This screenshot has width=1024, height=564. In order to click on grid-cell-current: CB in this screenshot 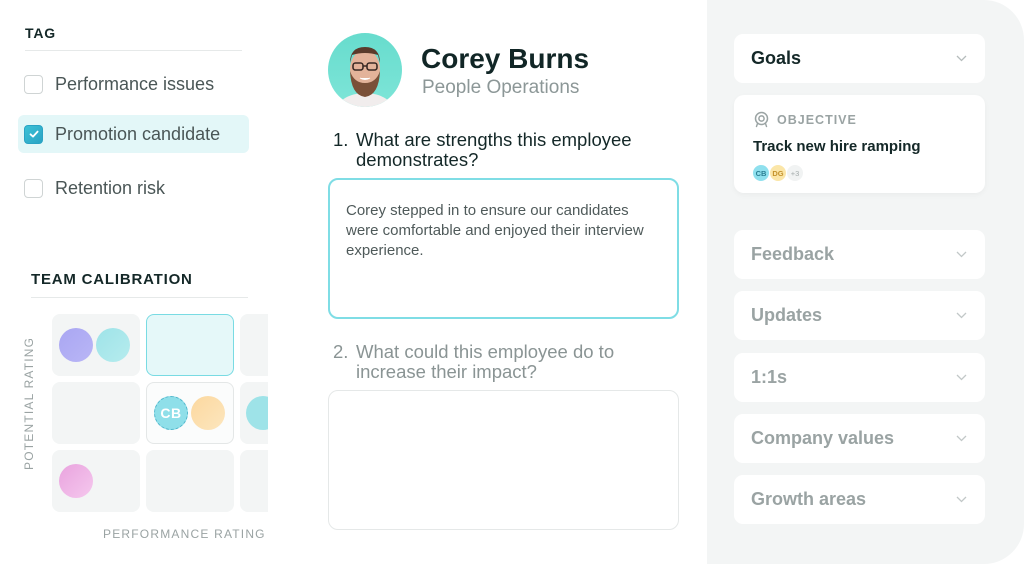, I will do `click(190, 413)`.